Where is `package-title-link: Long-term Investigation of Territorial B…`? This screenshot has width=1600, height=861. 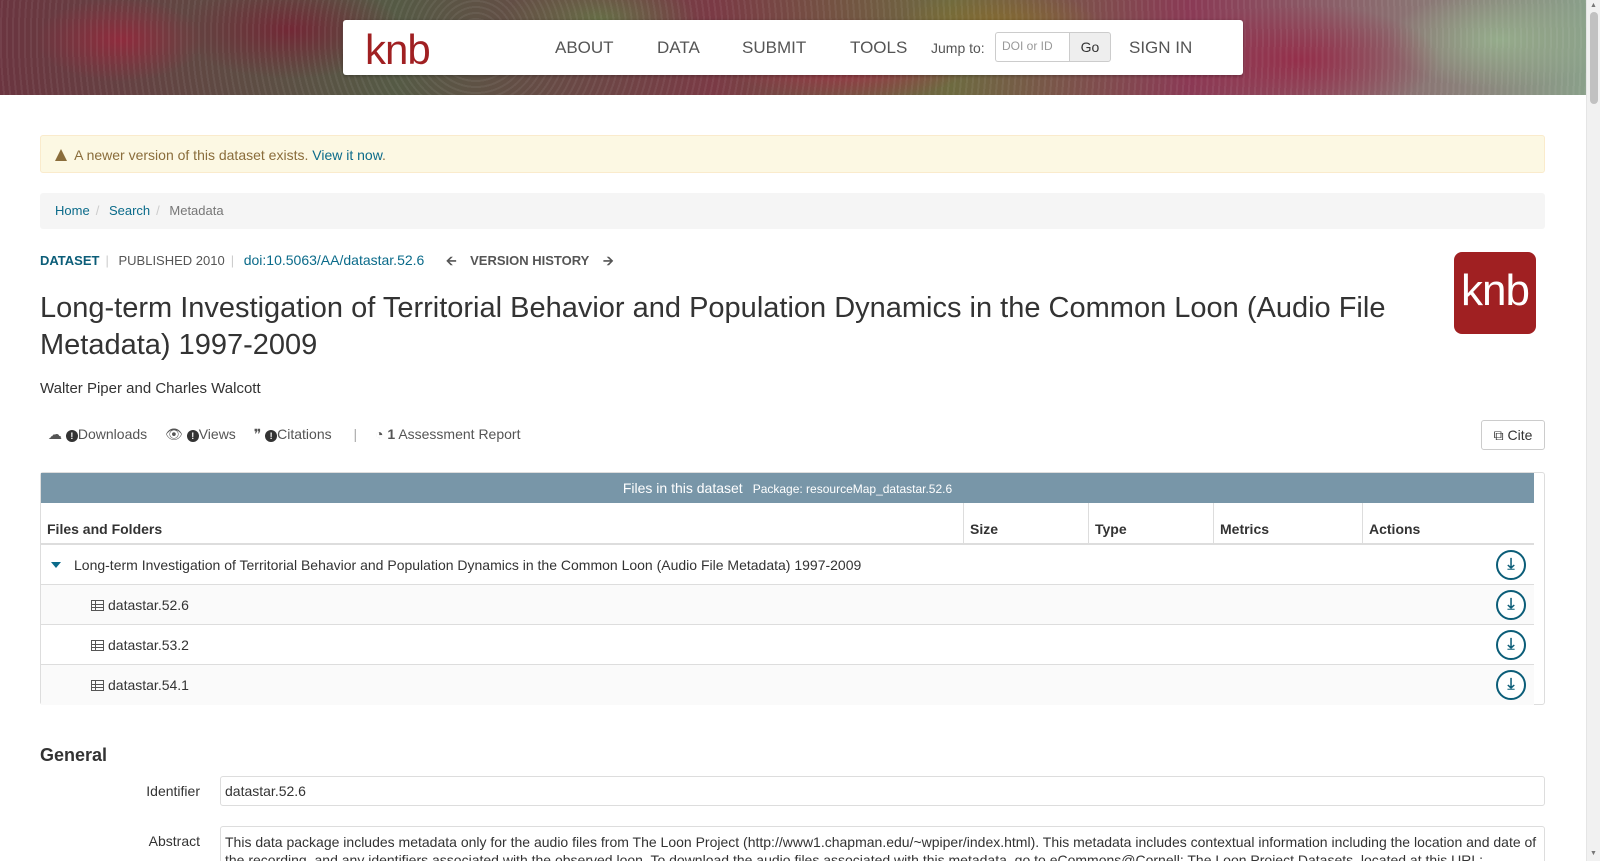
package-title-link: Long-term Investigation of Territorial B… is located at coordinates (467, 565).